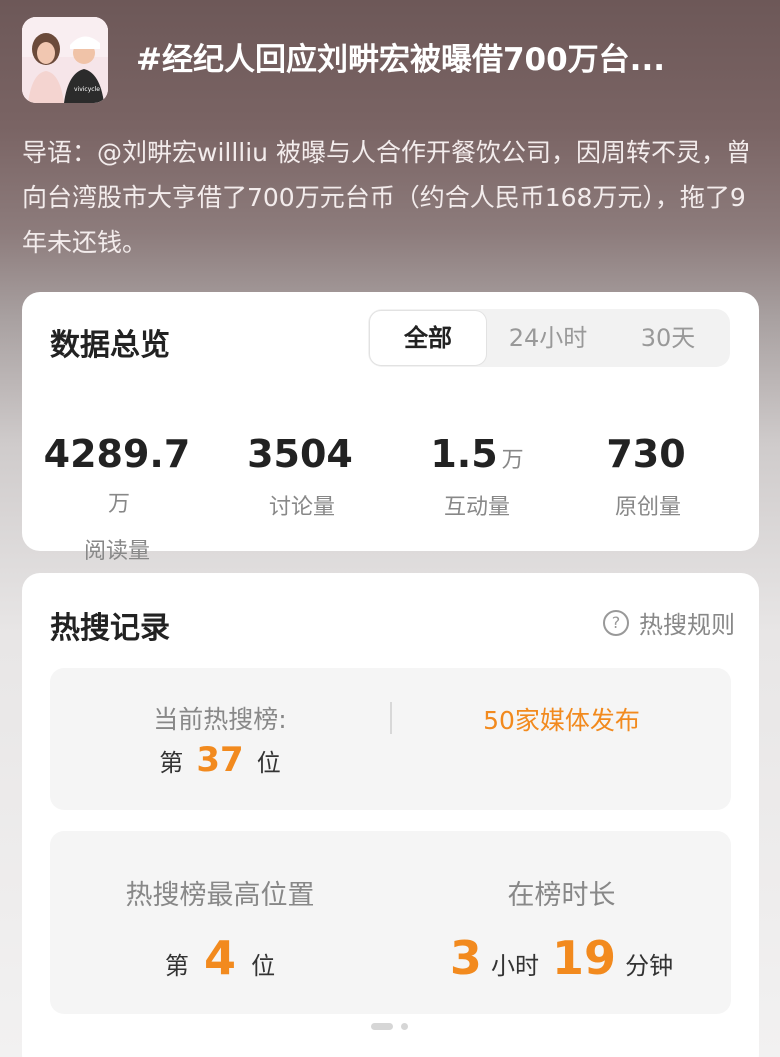  I want to click on current-rank-suffix: 位, so click(268, 763).